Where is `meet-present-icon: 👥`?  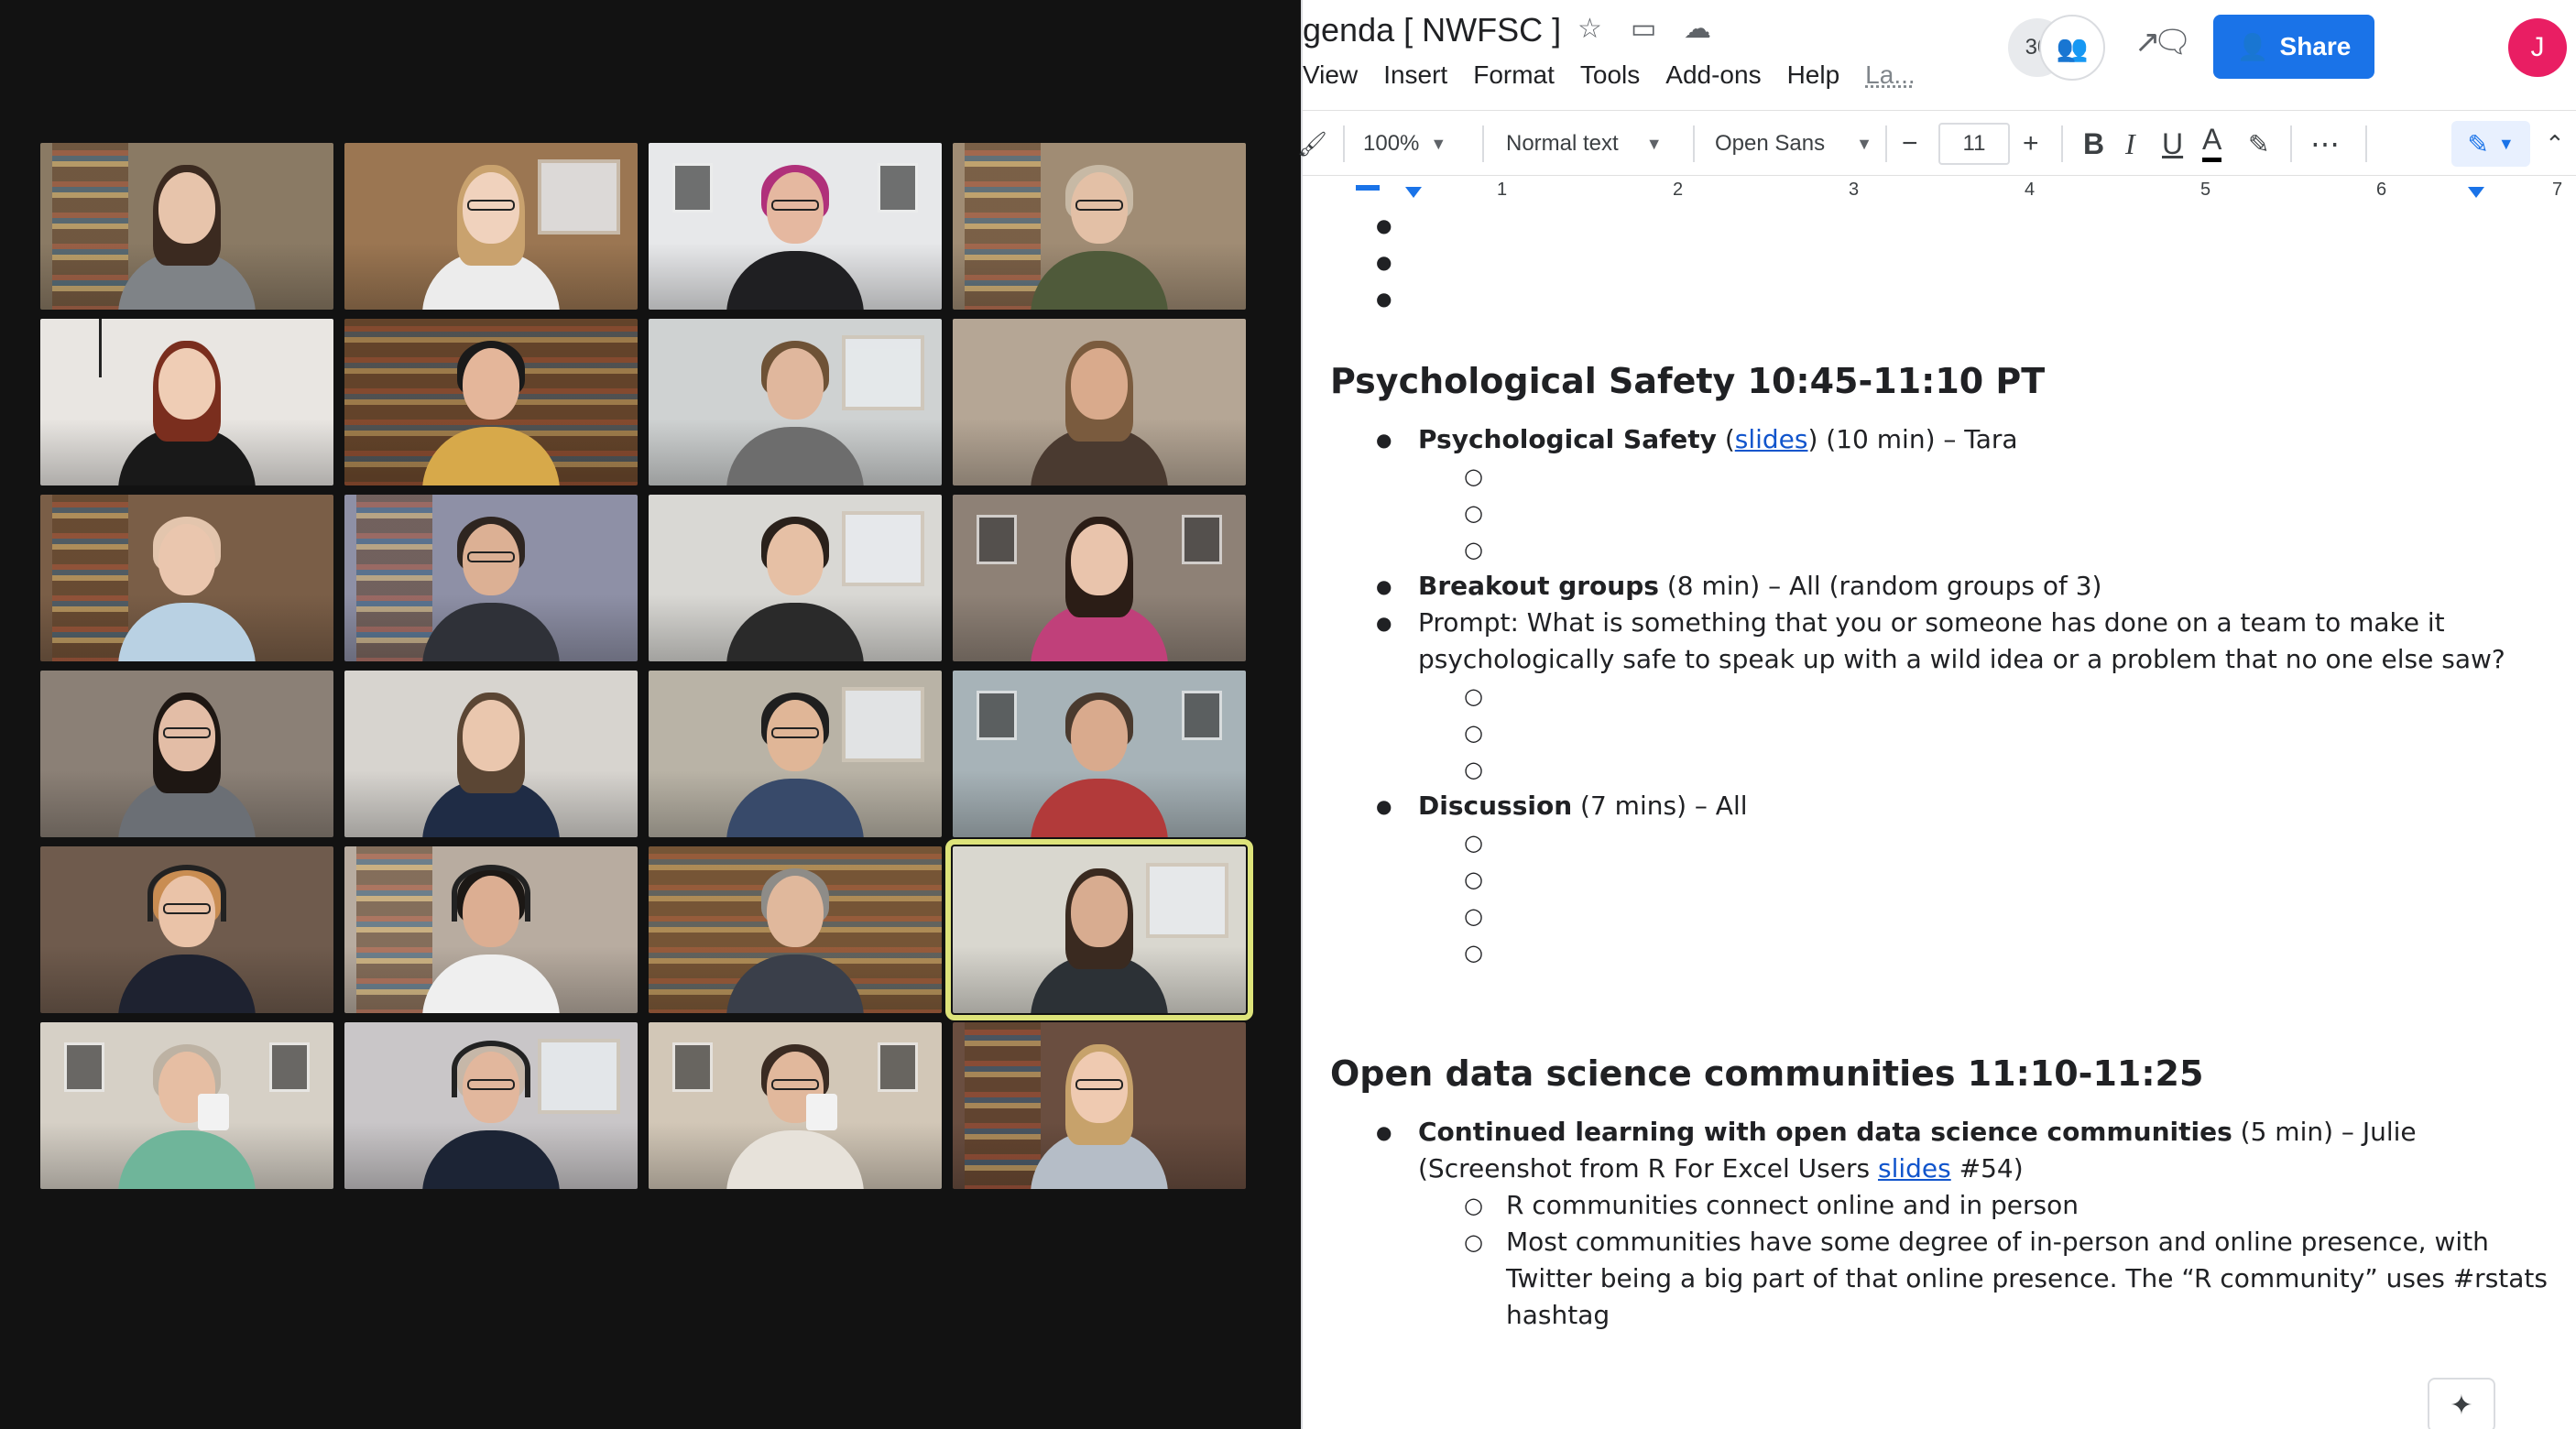 meet-present-icon: 👥 is located at coordinates (2072, 48).